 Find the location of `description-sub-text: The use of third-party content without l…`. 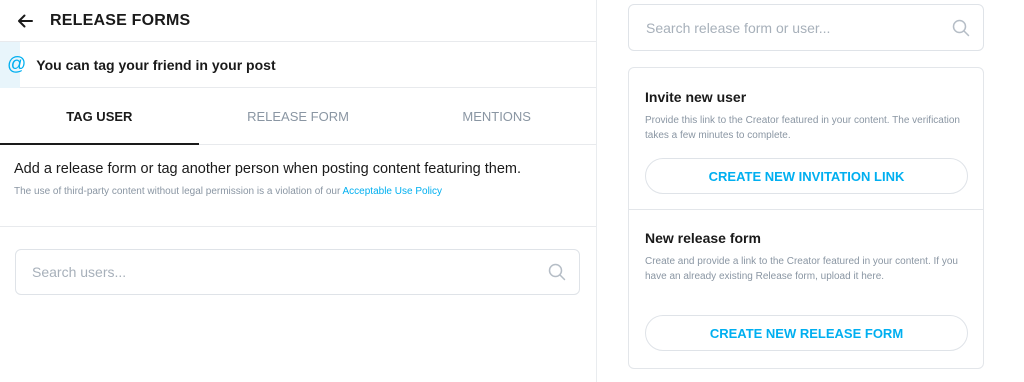

description-sub-text: The use of third-party content without l… is located at coordinates (178, 191).